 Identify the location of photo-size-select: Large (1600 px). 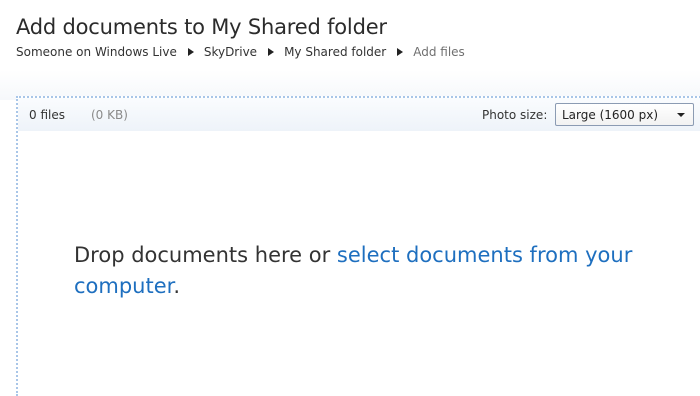
(624, 114).